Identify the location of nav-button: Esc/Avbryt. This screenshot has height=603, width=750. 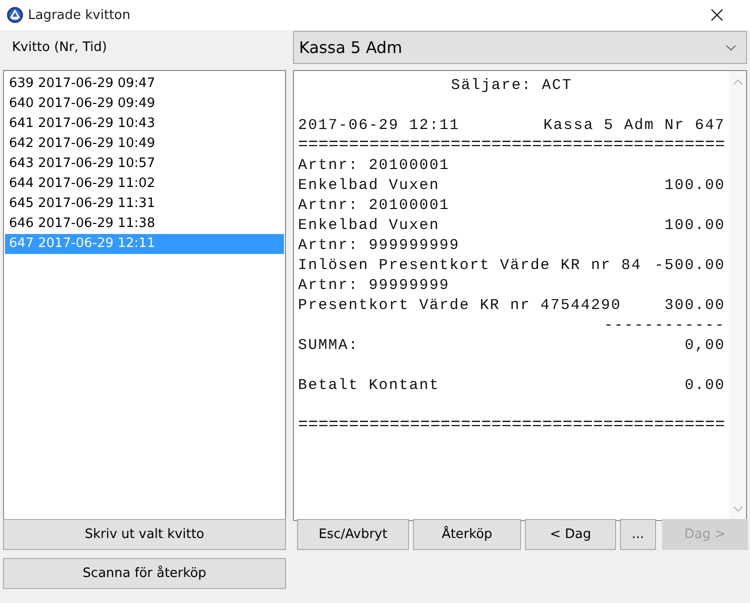
(353, 534).